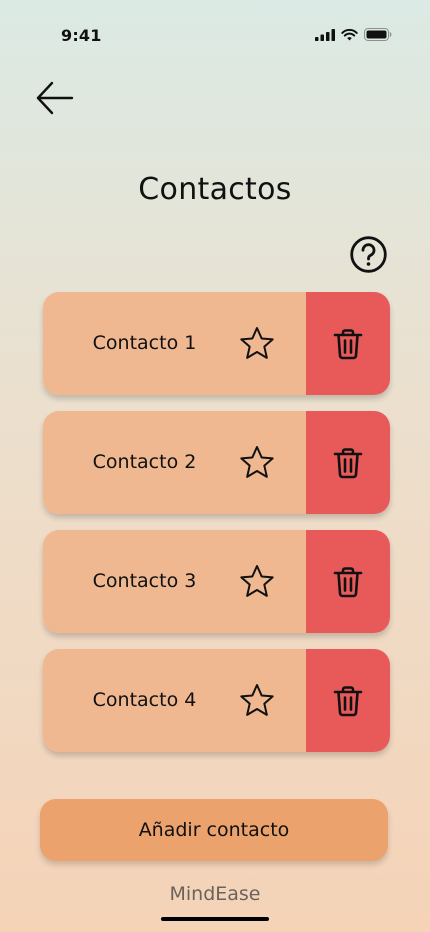 The image size is (430, 932). Describe the element at coordinates (215, 189) in the screenshot. I see `page-title: Contactos` at that location.